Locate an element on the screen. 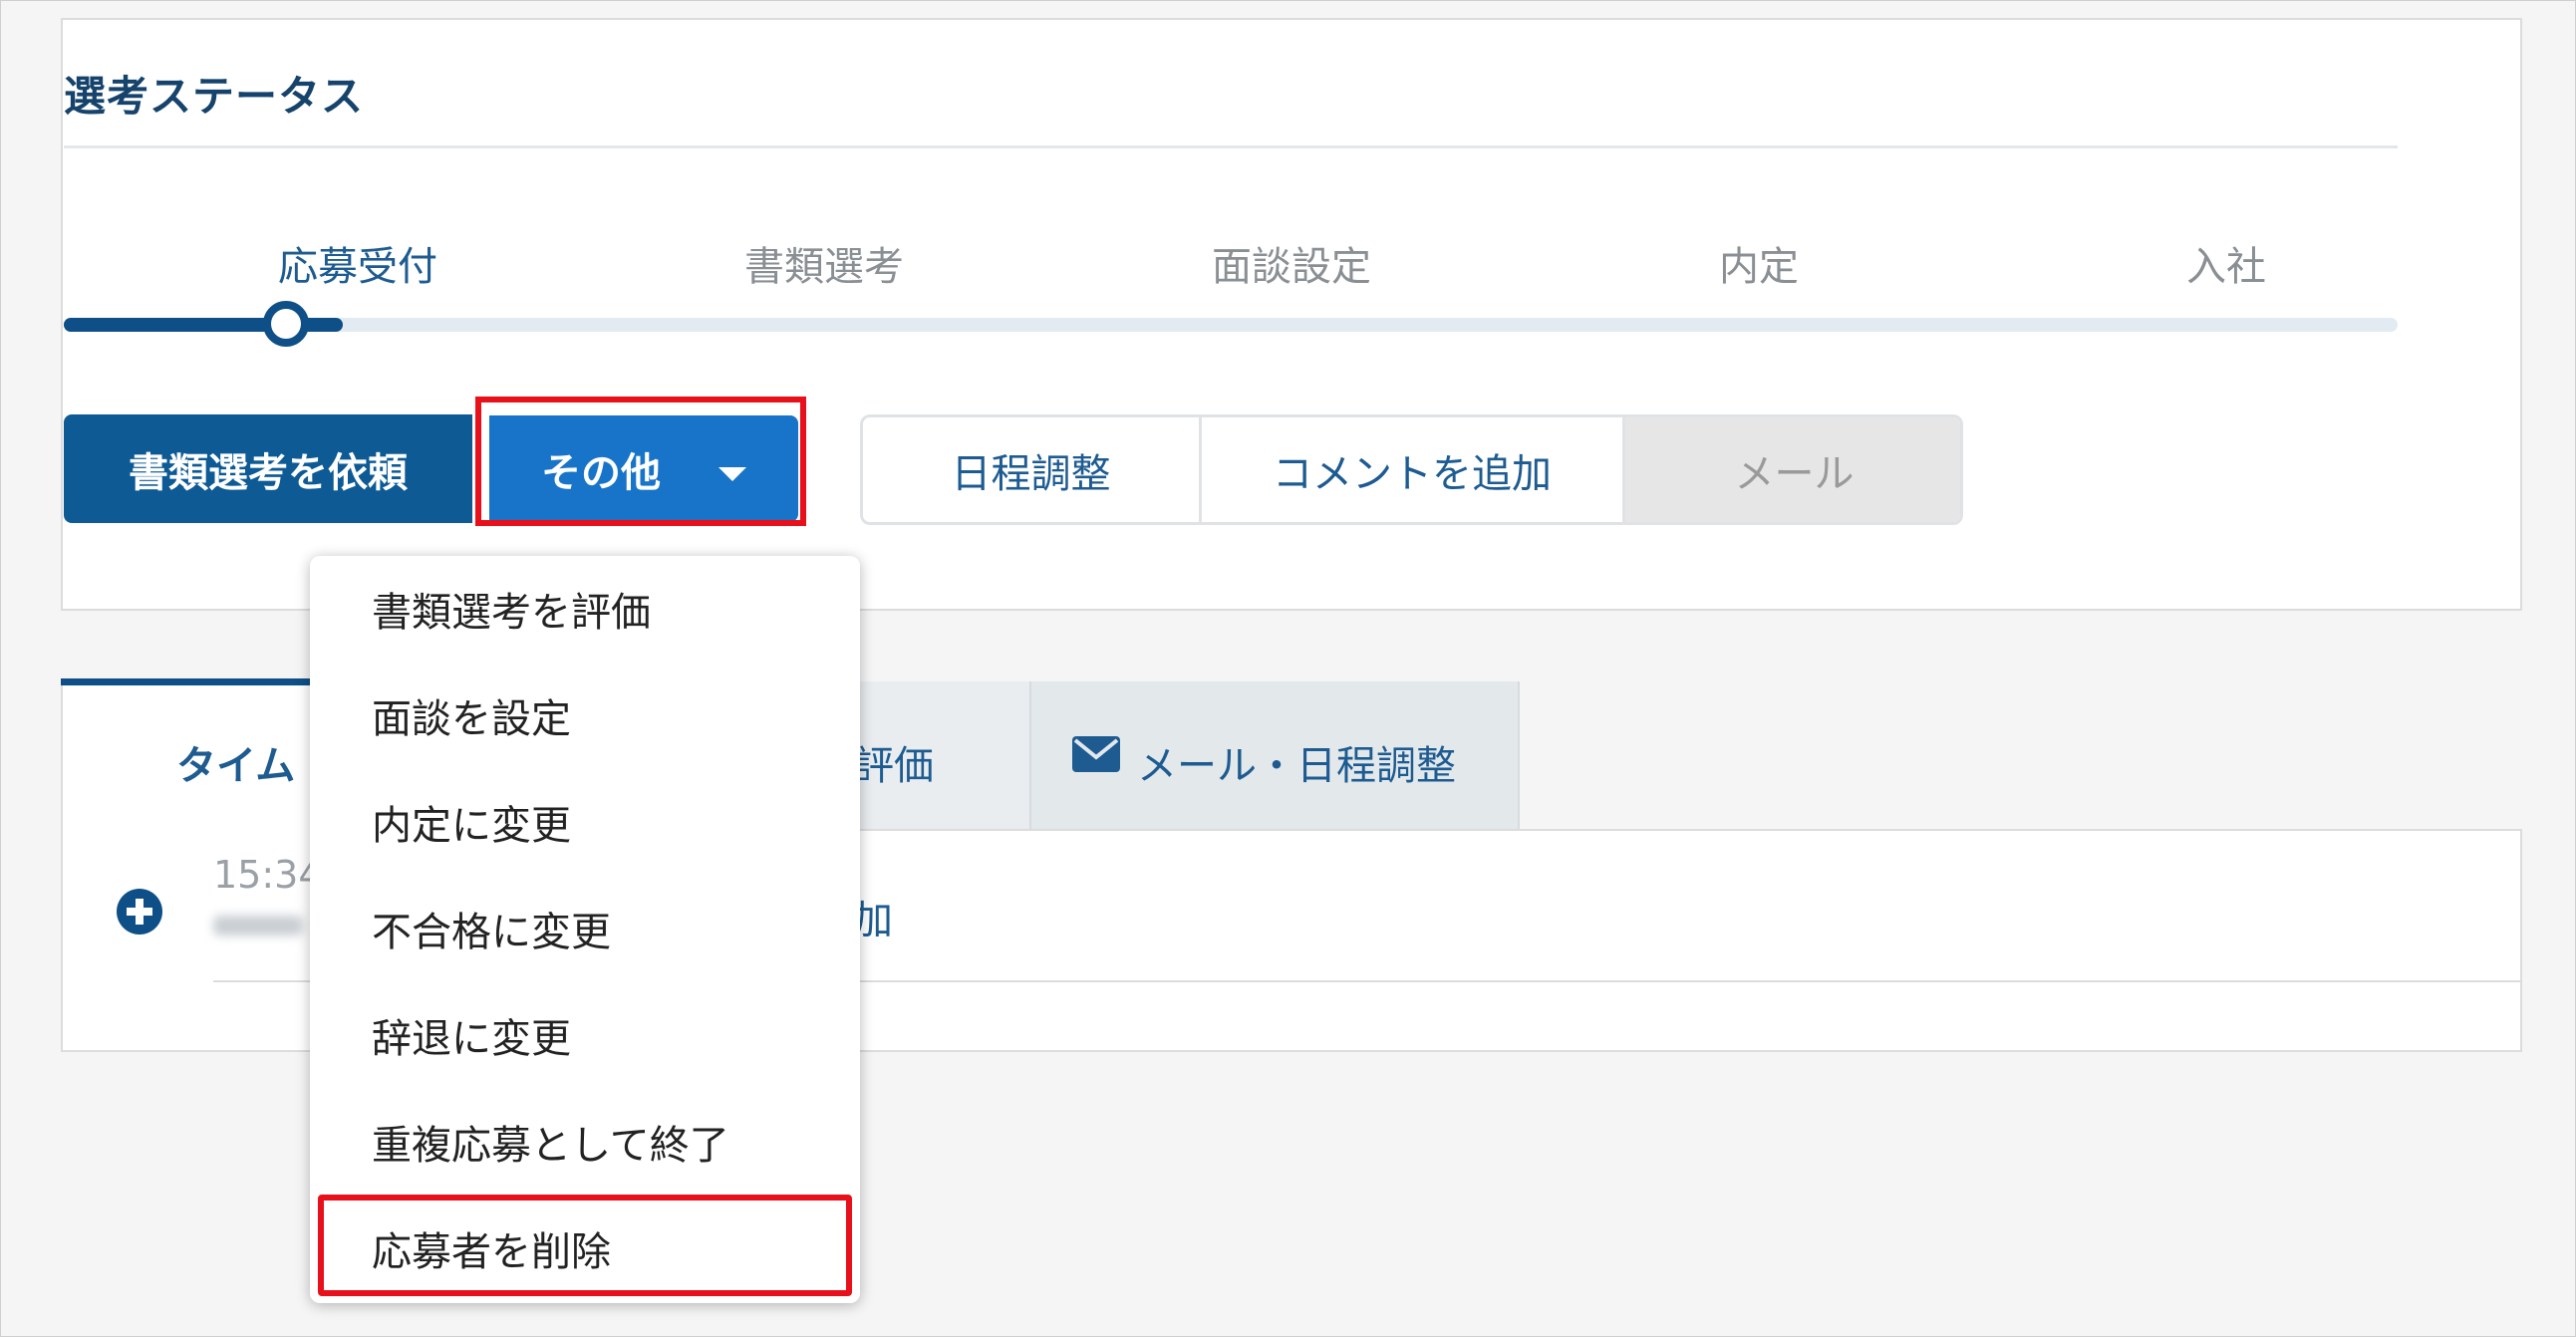  status-card-title: 選考ステータス is located at coordinates (214, 96).